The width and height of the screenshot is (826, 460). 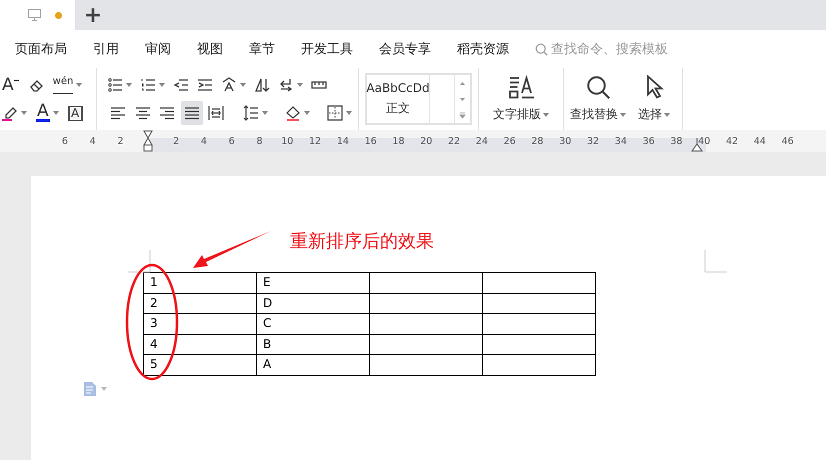 What do you see at coordinates (454, 141) in the screenshot?
I see `ruler-number: 22` at bounding box center [454, 141].